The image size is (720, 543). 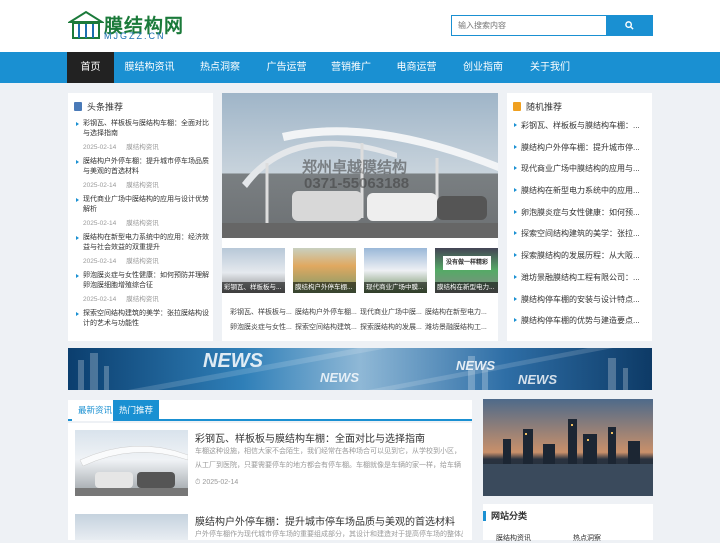 I want to click on news-banner: NEWS NEWS NEWS NEWS, so click(x=360, y=369).